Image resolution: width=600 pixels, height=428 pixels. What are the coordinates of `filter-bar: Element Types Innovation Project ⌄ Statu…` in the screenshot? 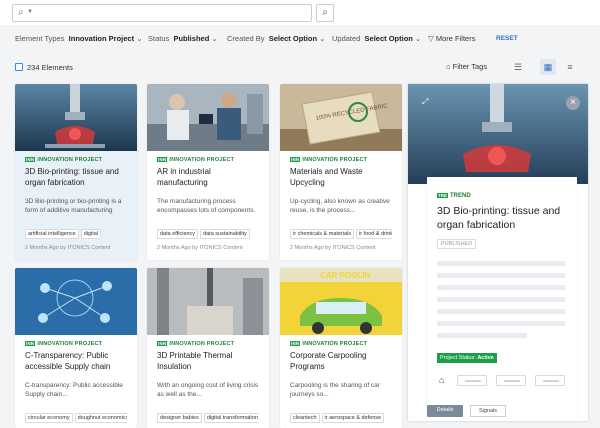 It's located at (300, 39).